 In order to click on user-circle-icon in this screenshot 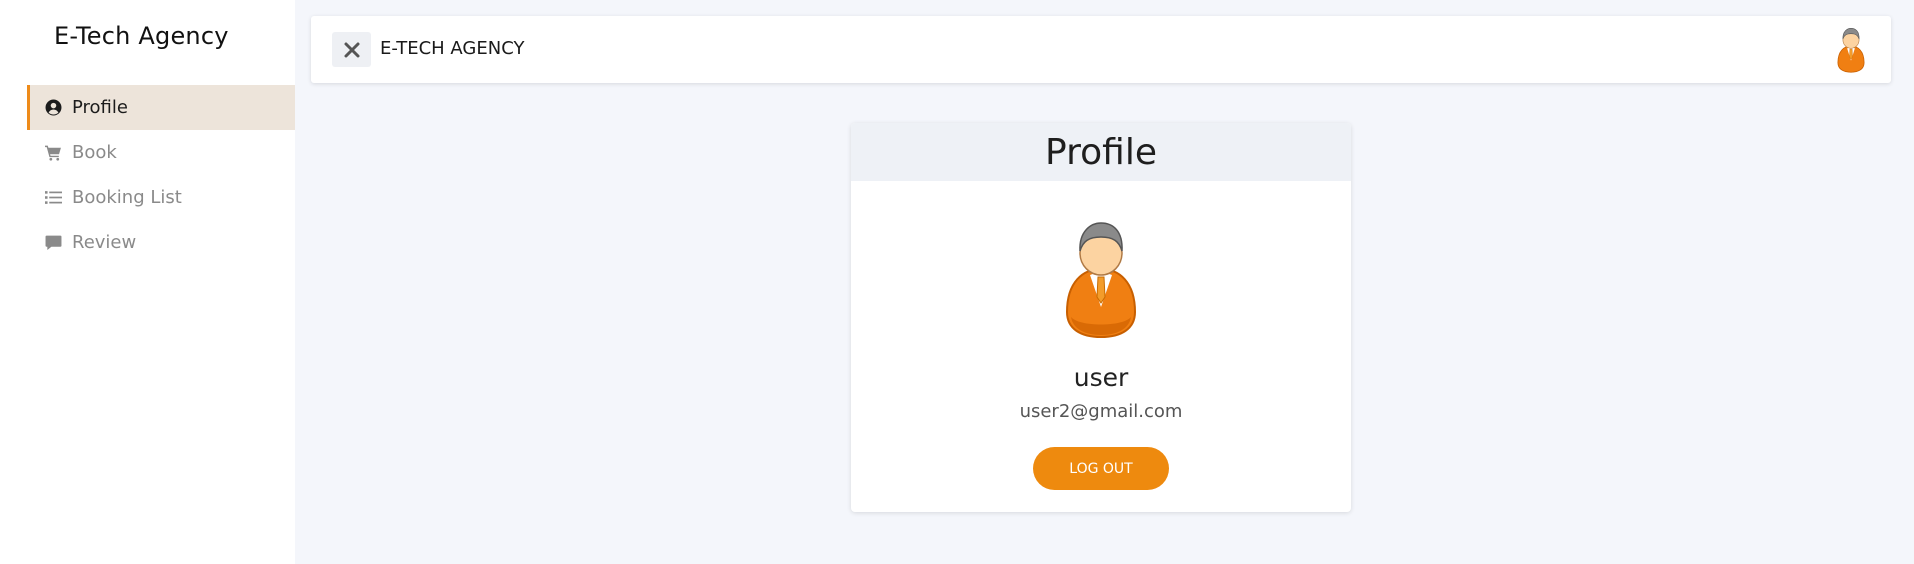, I will do `click(53, 108)`.